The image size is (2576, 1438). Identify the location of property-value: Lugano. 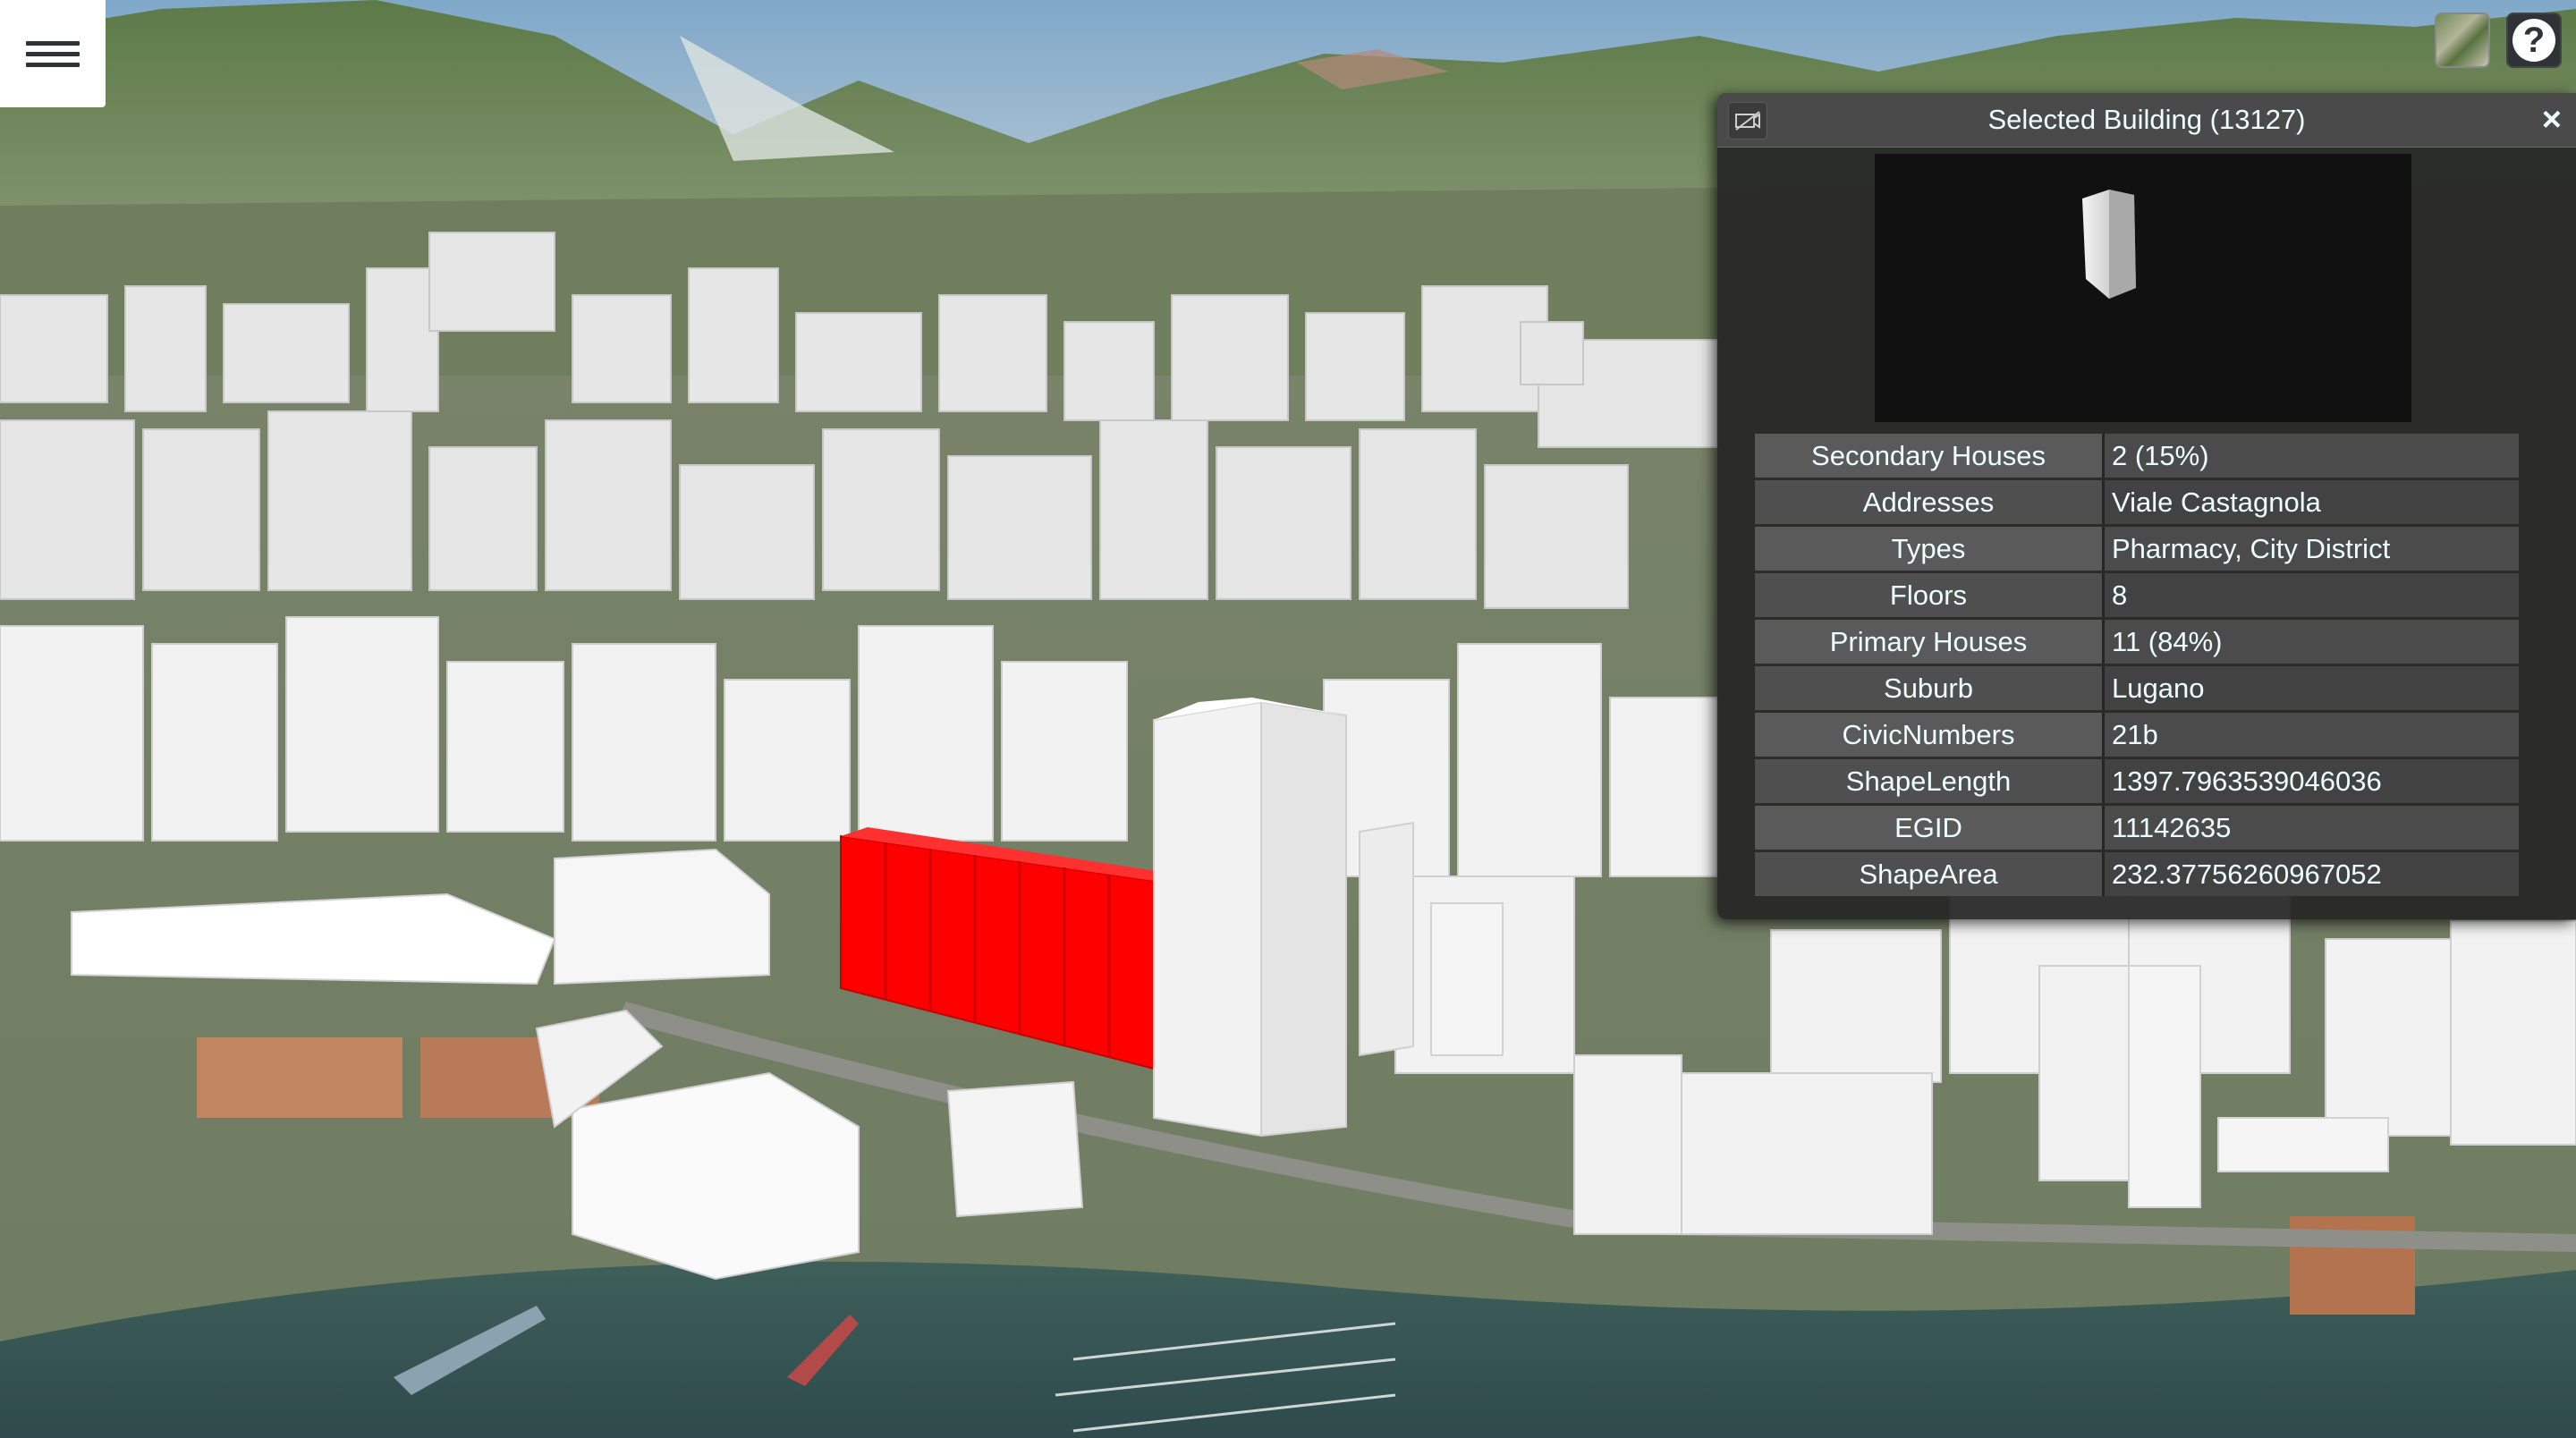
(2312, 688).